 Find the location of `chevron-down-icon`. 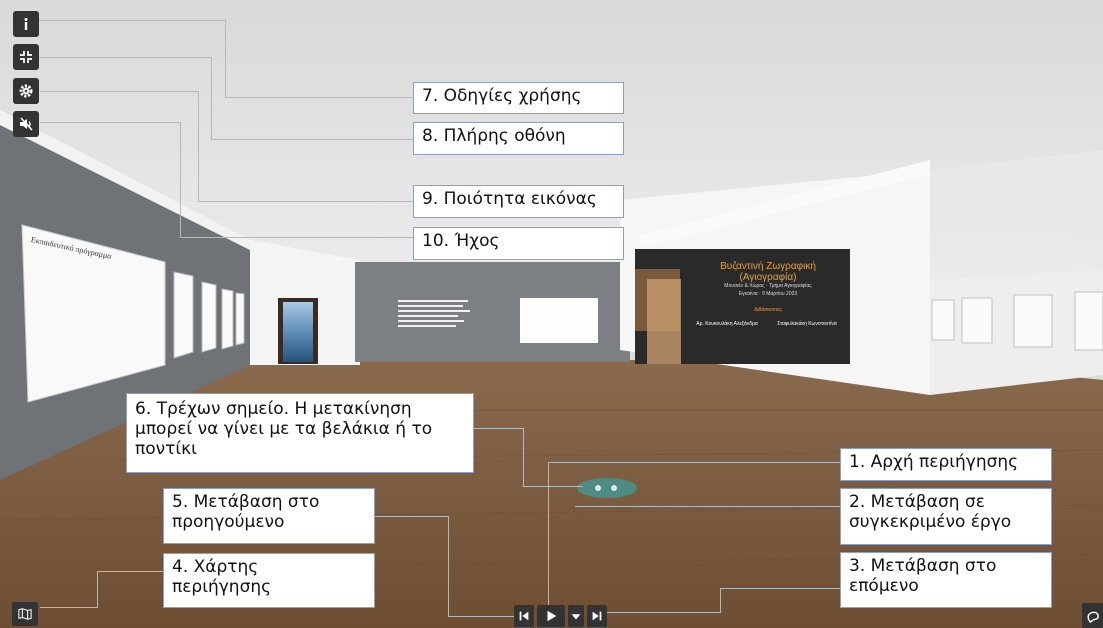

chevron-down-icon is located at coordinates (576, 617).